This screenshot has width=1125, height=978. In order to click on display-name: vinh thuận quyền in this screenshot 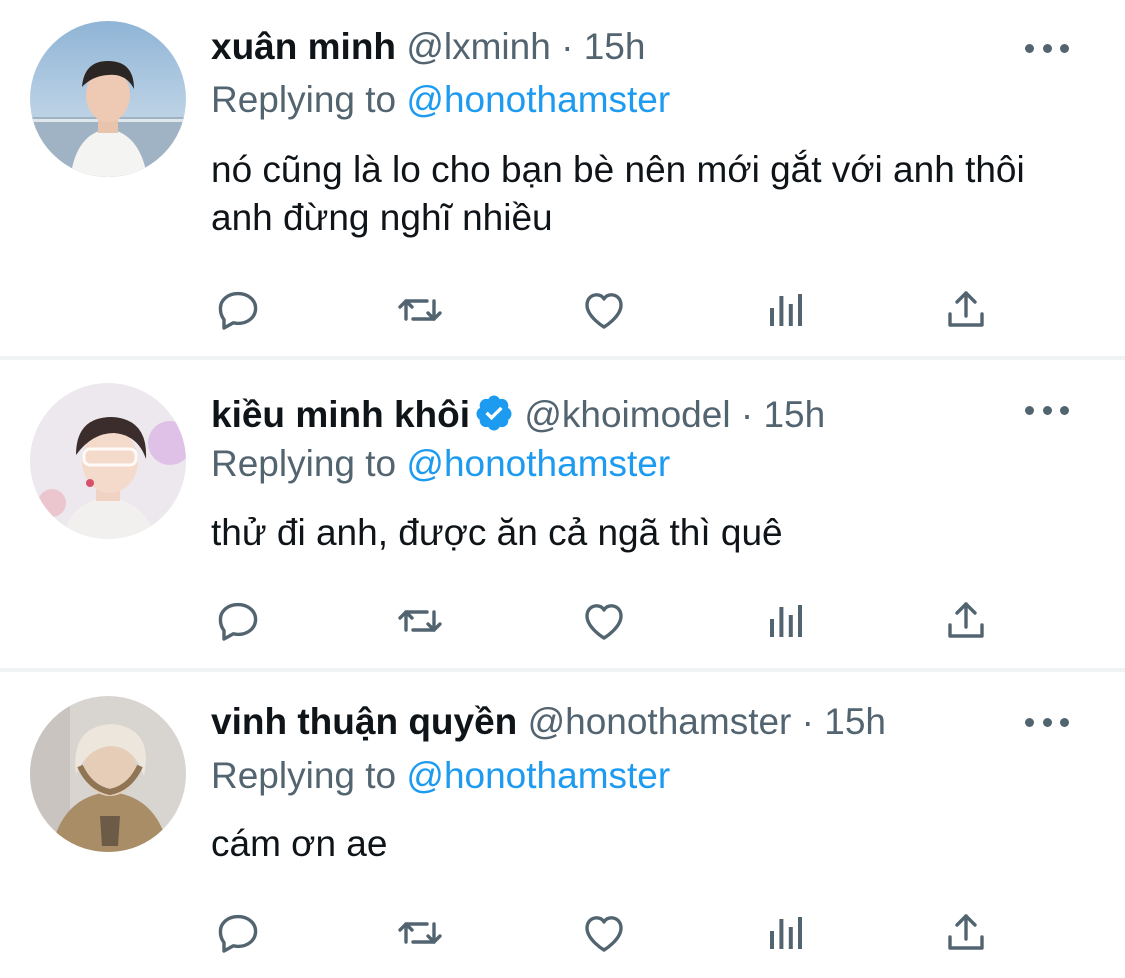, I will do `click(364, 721)`.